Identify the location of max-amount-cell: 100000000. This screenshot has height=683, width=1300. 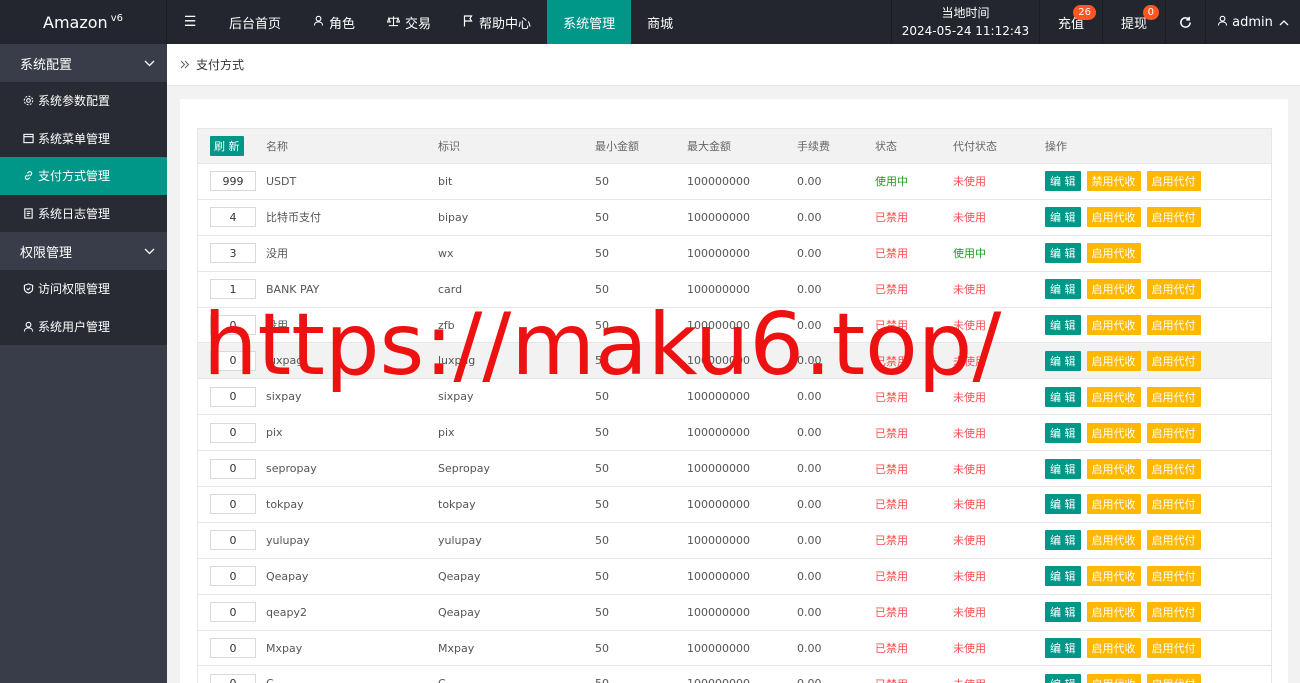
(718, 433).